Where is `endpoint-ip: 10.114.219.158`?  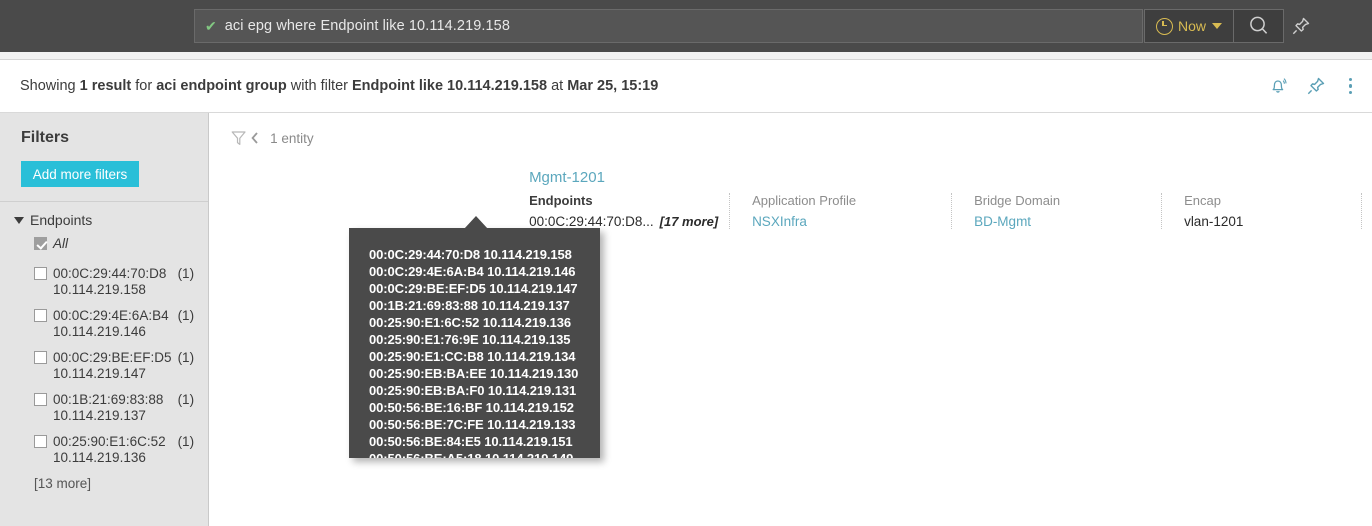
endpoint-ip: 10.114.219.158 is located at coordinates (99, 289).